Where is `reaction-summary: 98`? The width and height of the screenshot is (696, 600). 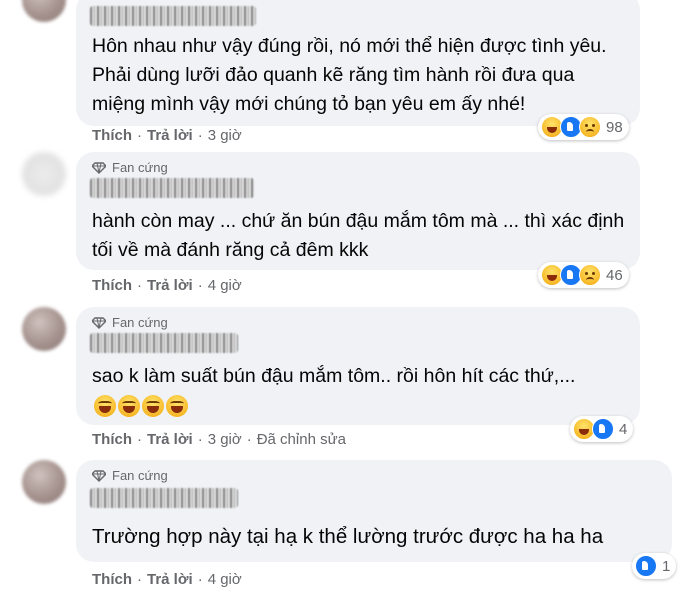
reaction-summary: 98 is located at coordinates (583, 127).